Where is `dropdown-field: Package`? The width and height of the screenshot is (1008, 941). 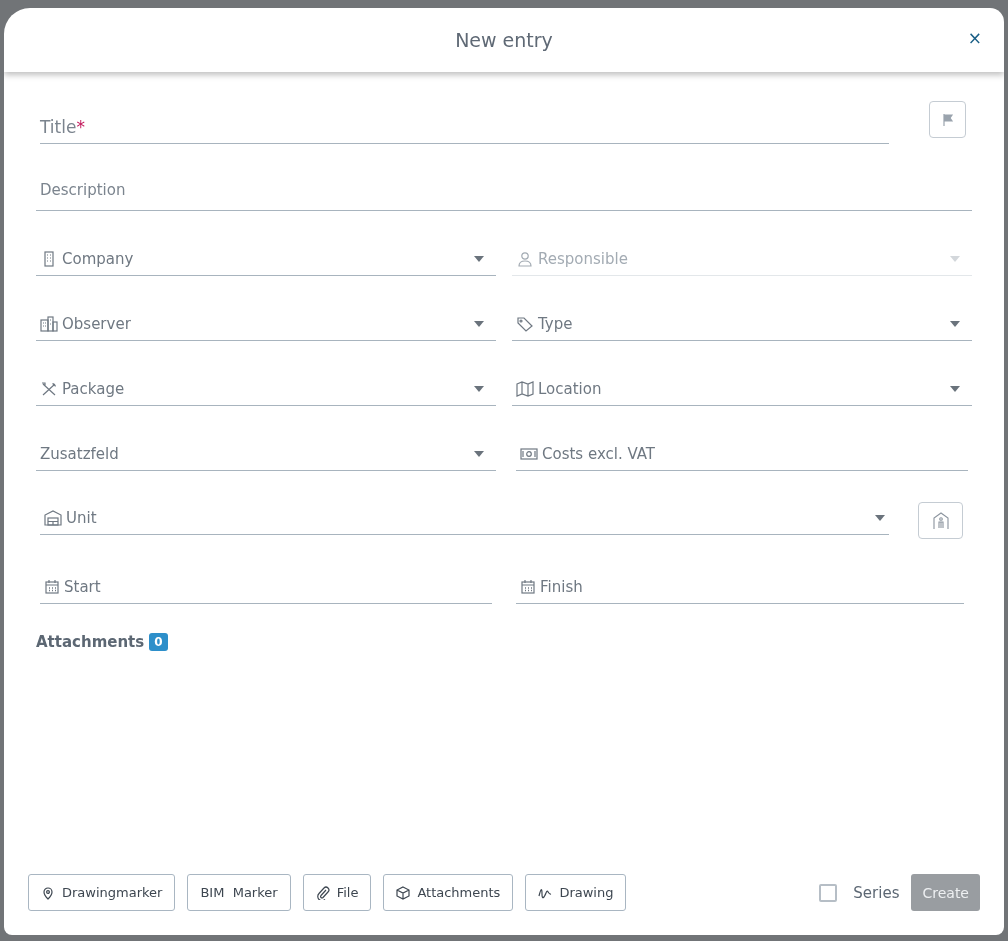 dropdown-field: Package is located at coordinates (266, 378).